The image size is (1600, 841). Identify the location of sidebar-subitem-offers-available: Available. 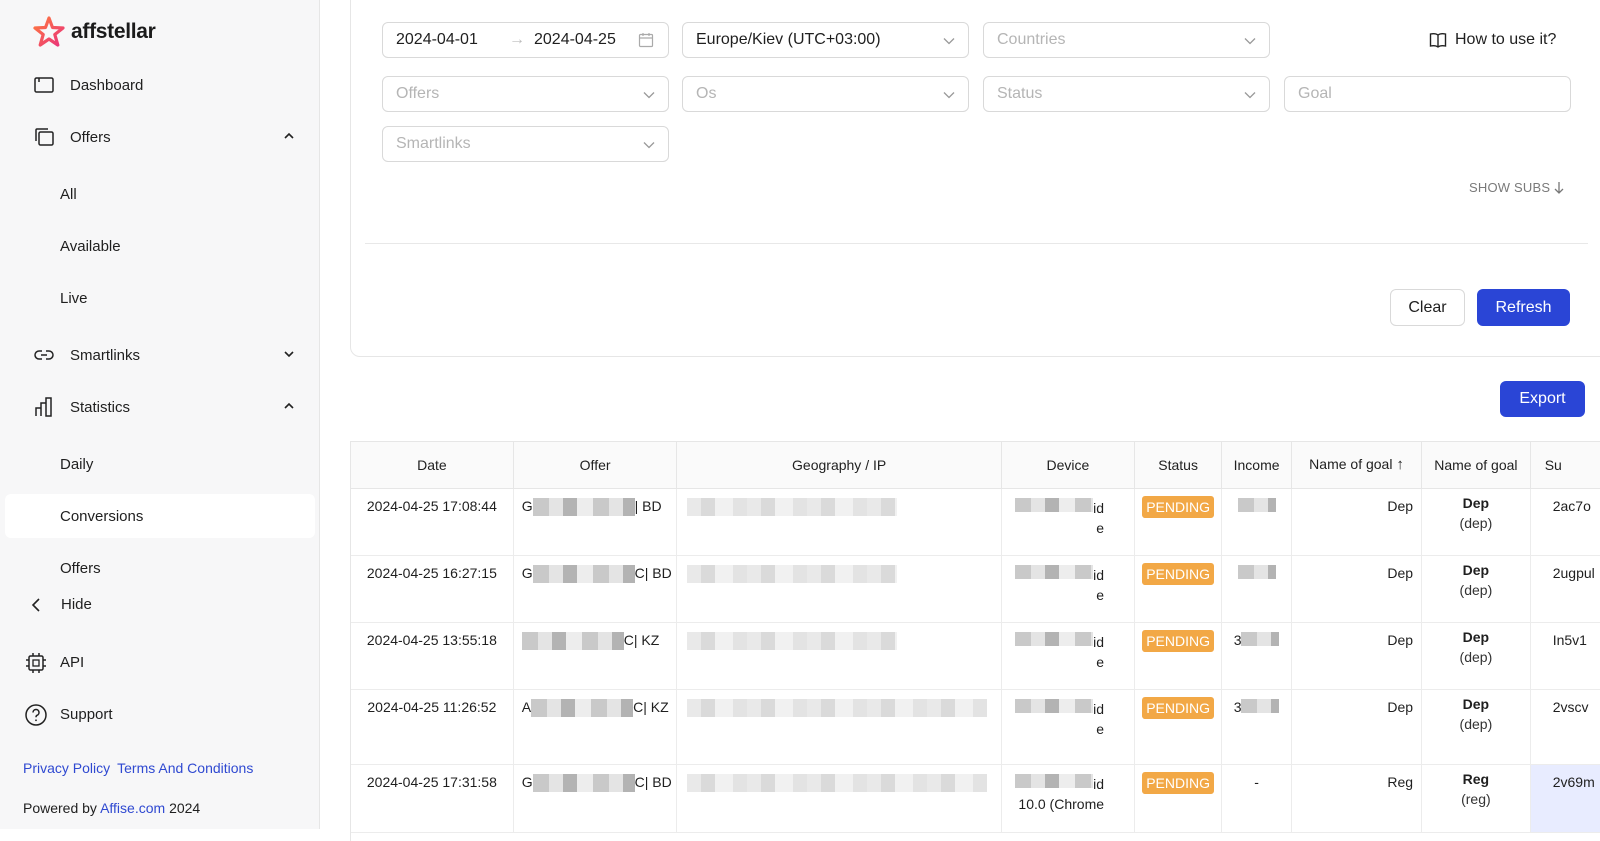
(160, 246).